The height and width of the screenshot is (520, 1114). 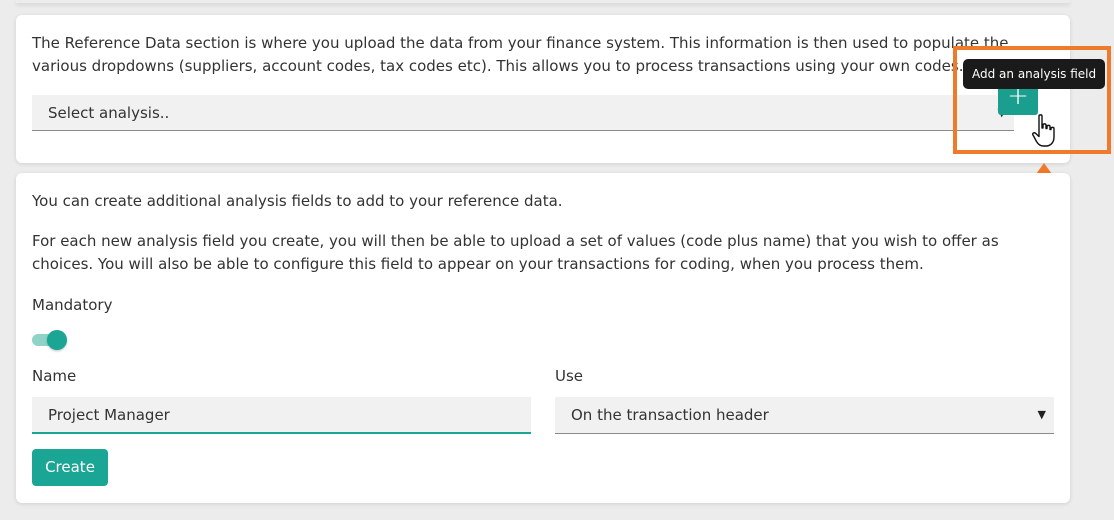 What do you see at coordinates (281, 415) in the screenshot?
I see `name-input: Project Manager` at bounding box center [281, 415].